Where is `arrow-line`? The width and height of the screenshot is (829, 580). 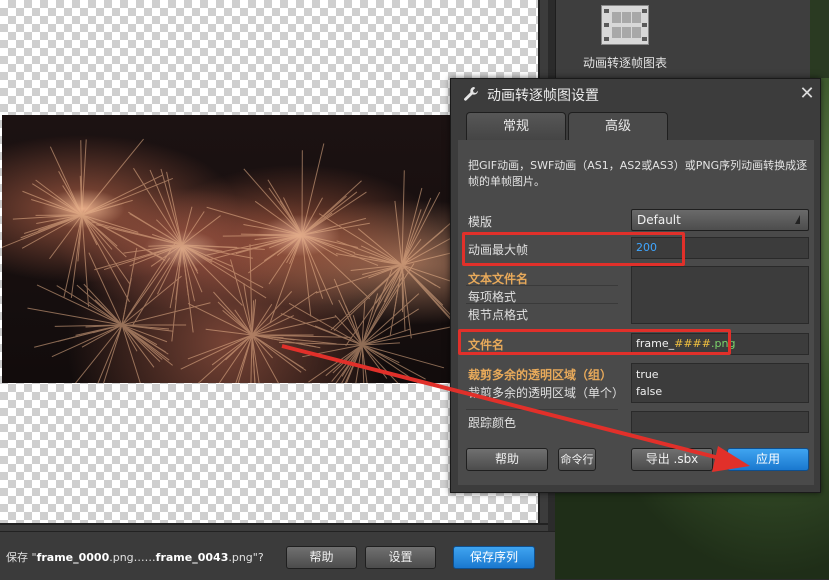
arrow-line is located at coordinates (504, 403).